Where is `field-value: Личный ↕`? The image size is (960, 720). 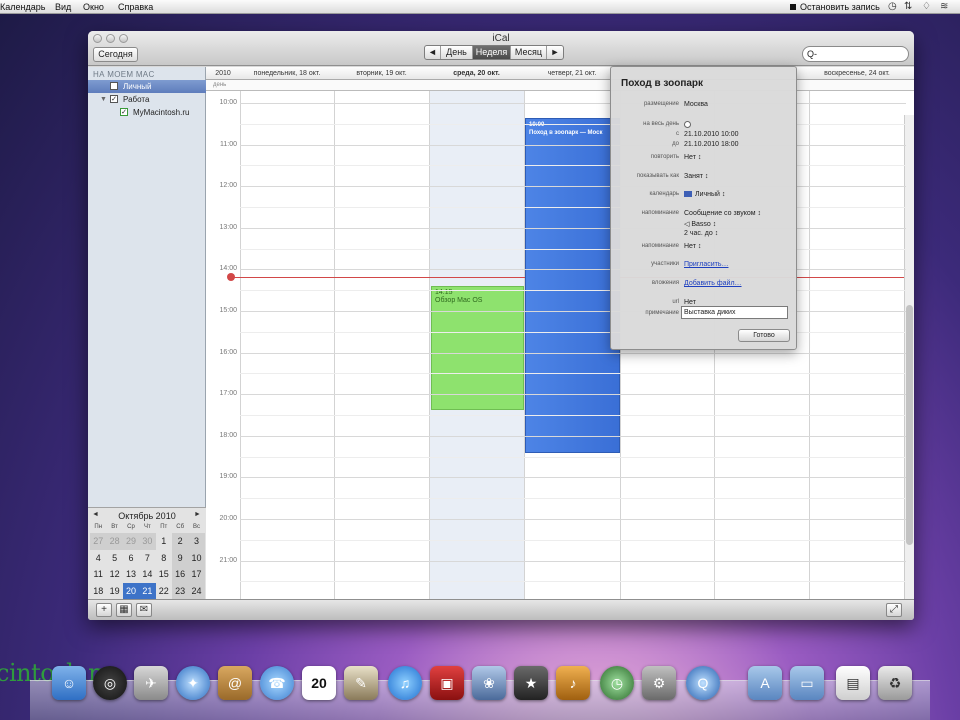
field-value: Личный ↕ is located at coordinates (710, 194).